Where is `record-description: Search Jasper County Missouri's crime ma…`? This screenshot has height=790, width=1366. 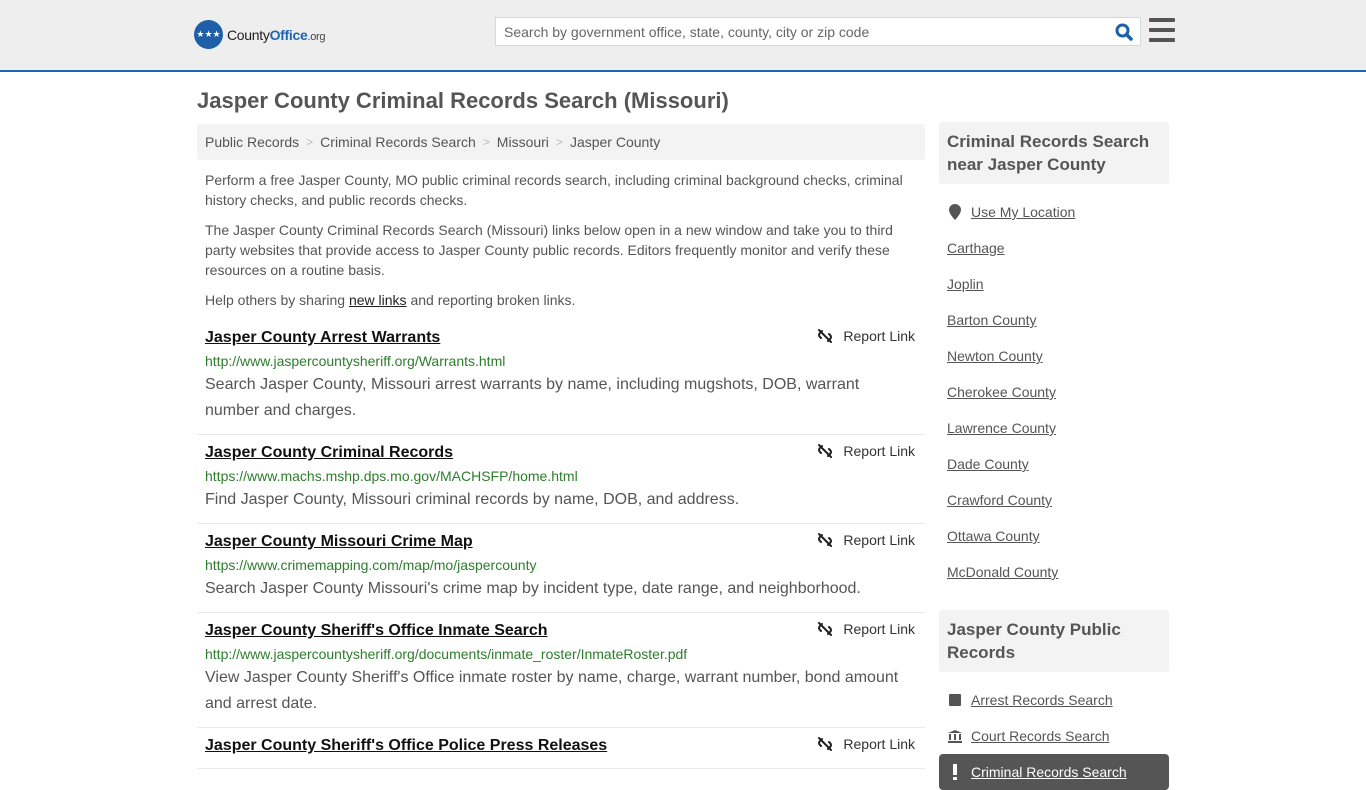 record-description: Search Jasper County Missouri's crime ma… is located at coordinates (533, 588).